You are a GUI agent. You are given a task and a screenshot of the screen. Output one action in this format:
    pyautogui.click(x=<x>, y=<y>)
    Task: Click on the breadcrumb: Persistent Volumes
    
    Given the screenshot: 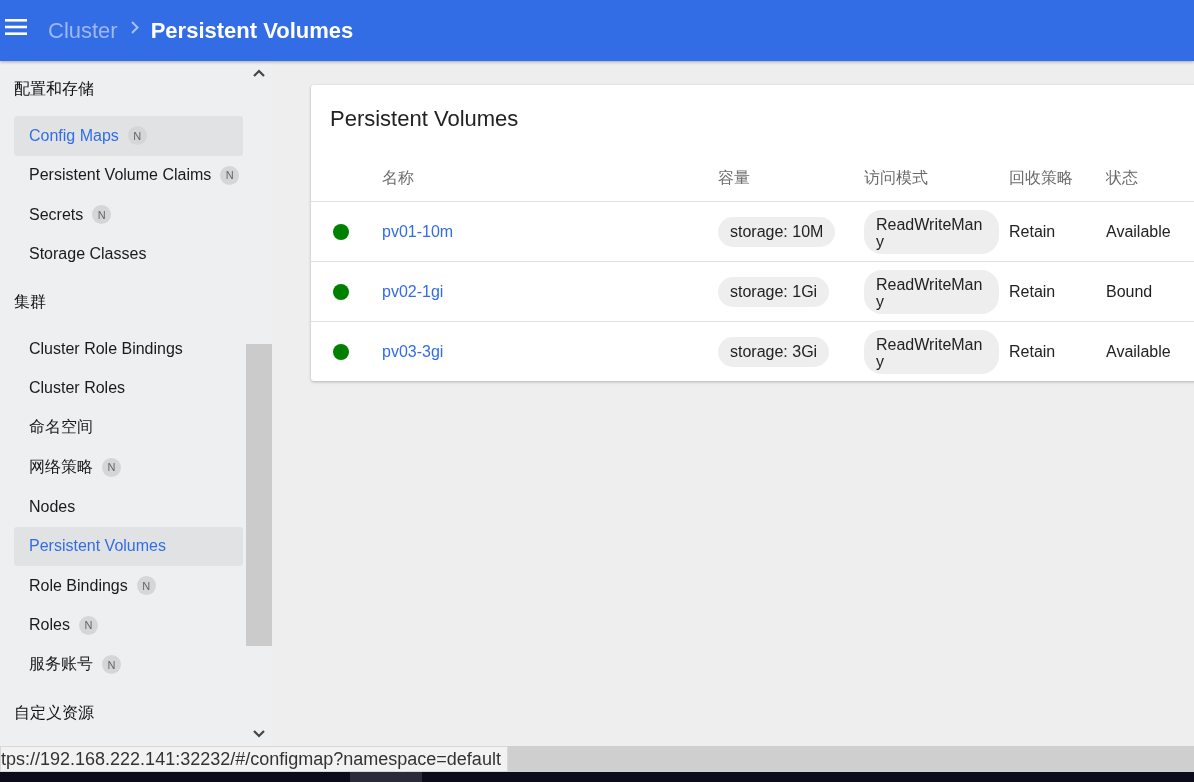 What is the action you would take?
    pyautogui.click(x=252, y=30)
    